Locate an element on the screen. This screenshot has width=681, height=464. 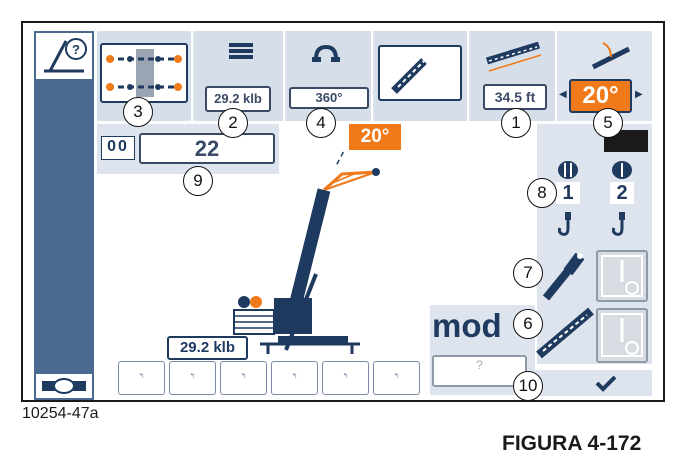
jib-offset-label: 20° is located at coordinates (375, 137).